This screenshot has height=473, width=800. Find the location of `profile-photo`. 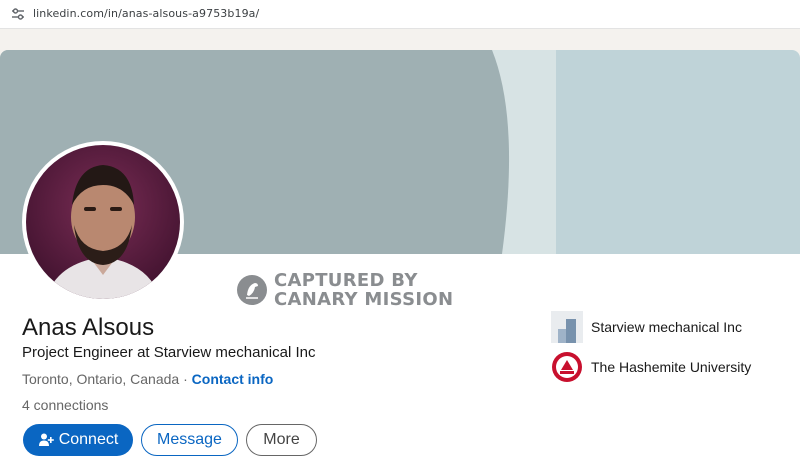

profile-photo is located at coordinates (103, 222).